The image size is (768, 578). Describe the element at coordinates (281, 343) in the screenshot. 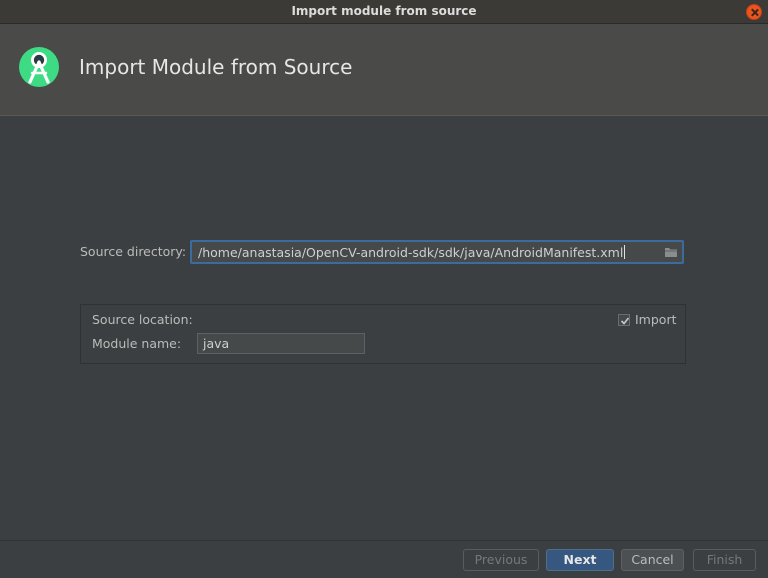

I see `module-name-input: java` at that location.